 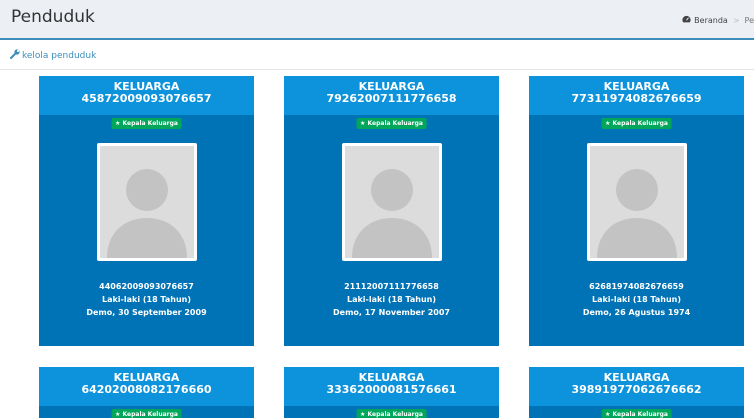 I want to click on breadcrumb-current: Pe, so click(x=749, y=20).